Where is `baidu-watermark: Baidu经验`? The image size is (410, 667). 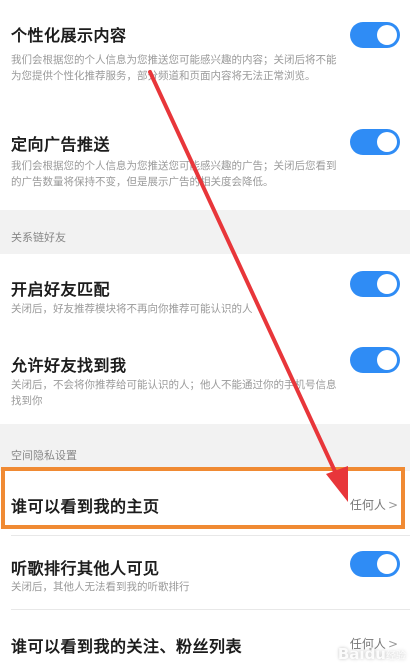 baidu-watermark: Baidu经验 is located at coordinates (372, 654).